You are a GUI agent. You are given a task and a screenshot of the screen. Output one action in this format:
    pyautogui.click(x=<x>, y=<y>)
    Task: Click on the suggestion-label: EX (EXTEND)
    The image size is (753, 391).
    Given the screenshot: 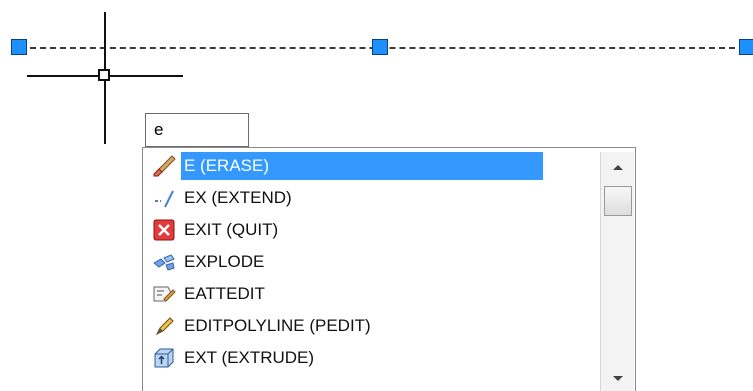 What is the action you would take?
    pyautogui.click(x=238, y=197)
    